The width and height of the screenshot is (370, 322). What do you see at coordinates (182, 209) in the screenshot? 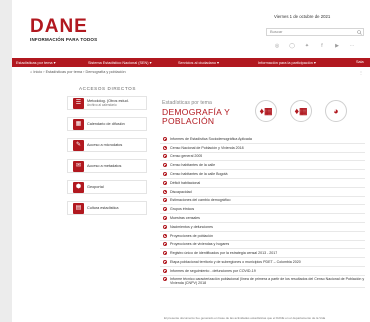
I see `list-item-label: Grupos étnicos` at bounding box center [182, 209].